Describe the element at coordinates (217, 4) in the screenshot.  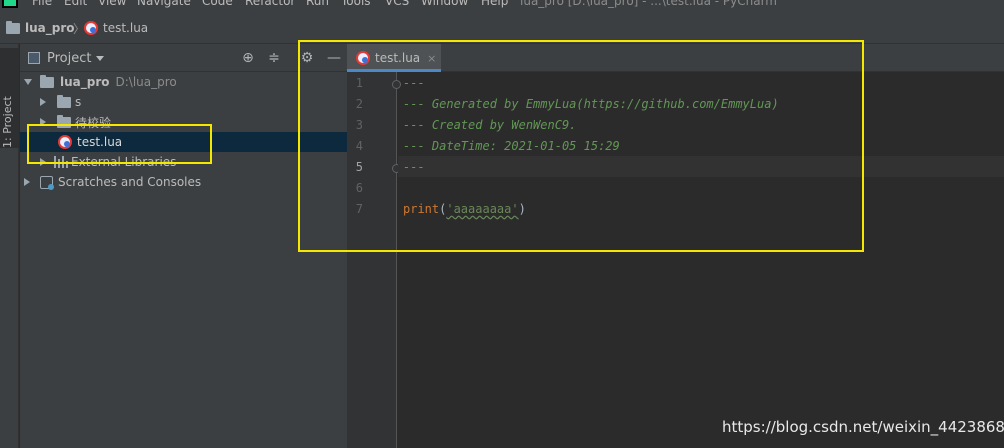
I see `menu-code: Code` at that location.